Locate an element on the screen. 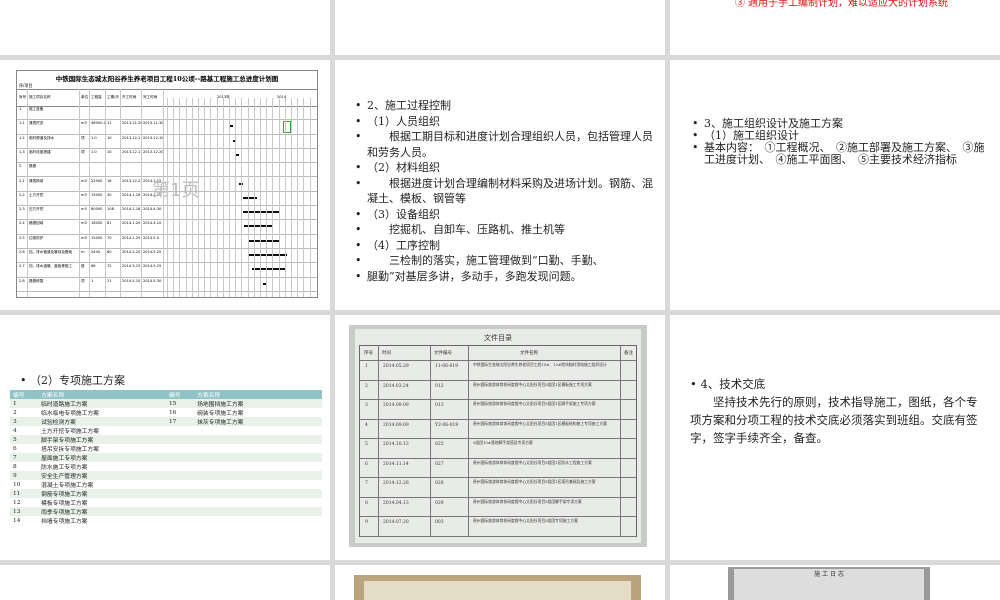 This screenshot has width=1000, height=600. gantt-cell: 2014.2.20 is located at coordinates (131, 252).